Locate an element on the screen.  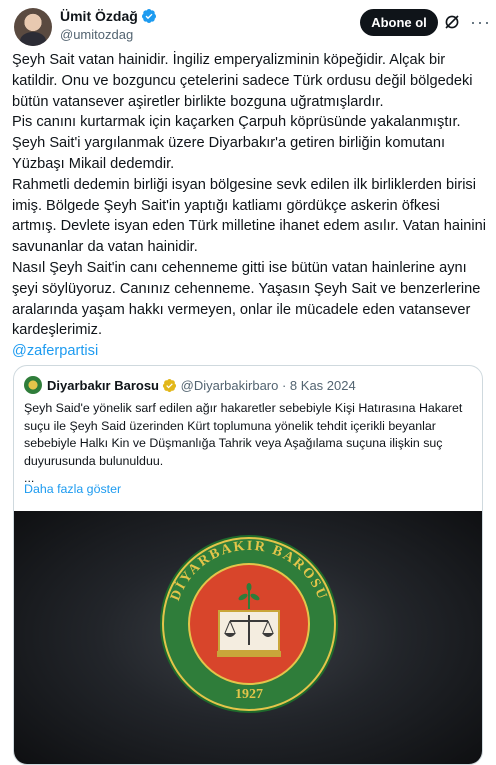
more-options-icon: ··· is located at coordinates (480, 22).